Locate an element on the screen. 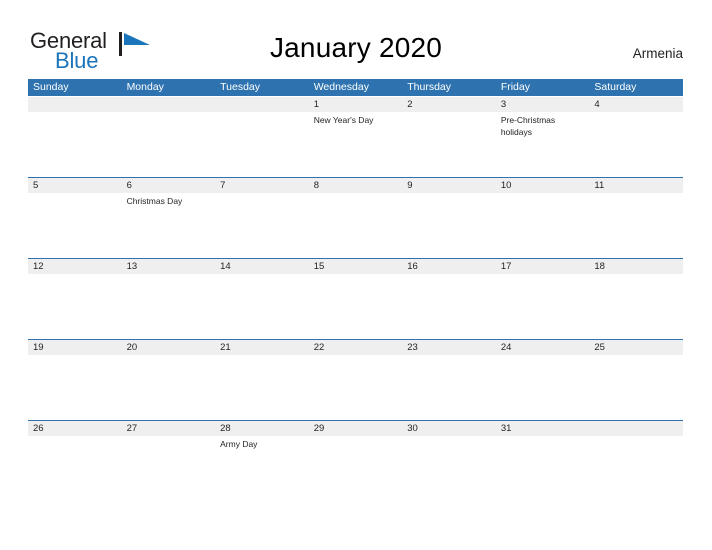 Image resolution: width=712 pixels, height=550 pixels. week-row: 5 6 7 8 9 10 11 Christmas Day is located at coordinates (355, 217).